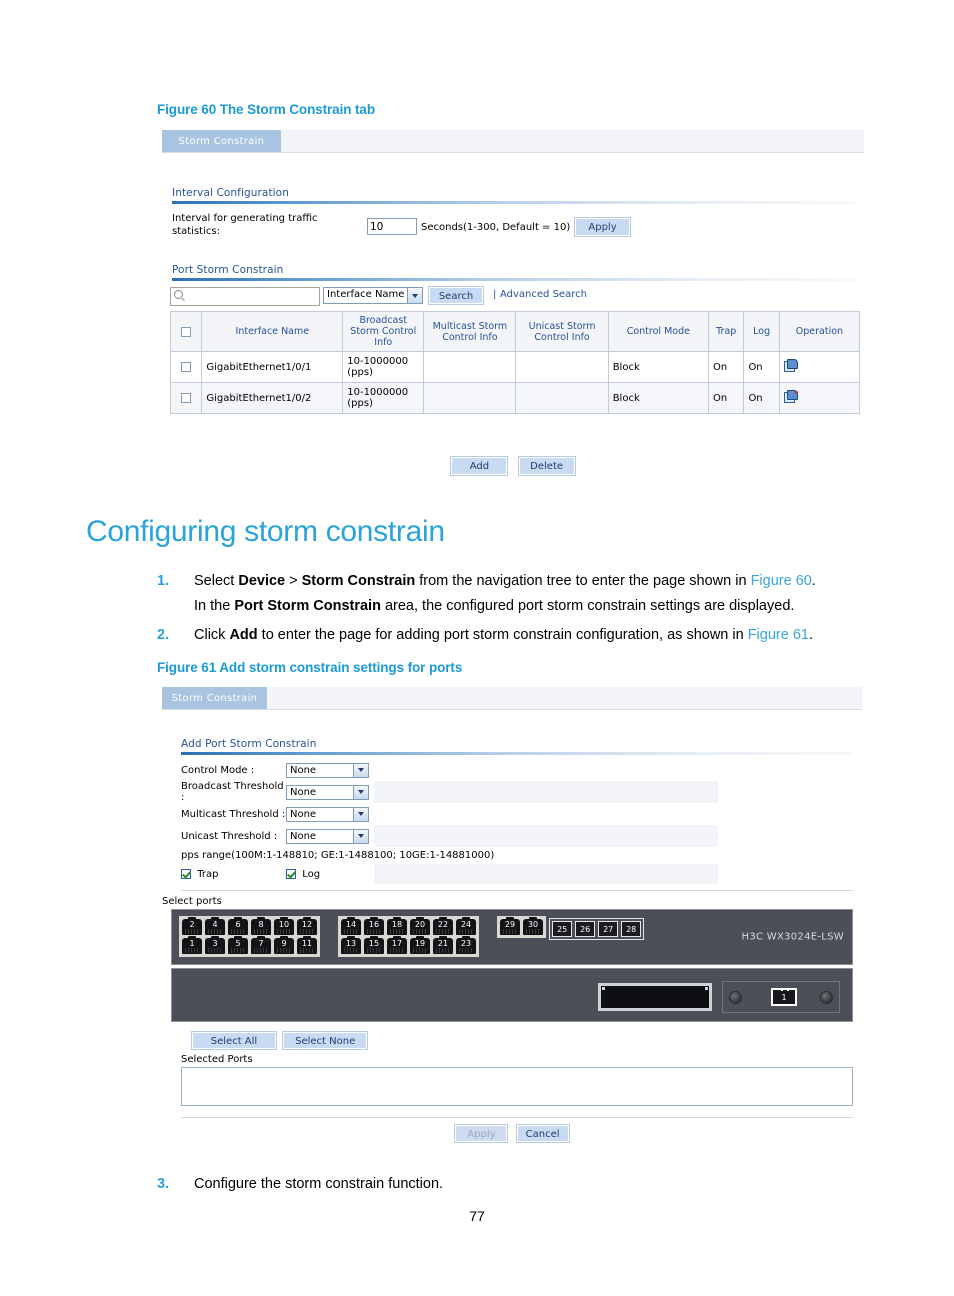  Describe the element at coordinates (307, 926) in the screenshot. I see `port-12: 12` at that location.